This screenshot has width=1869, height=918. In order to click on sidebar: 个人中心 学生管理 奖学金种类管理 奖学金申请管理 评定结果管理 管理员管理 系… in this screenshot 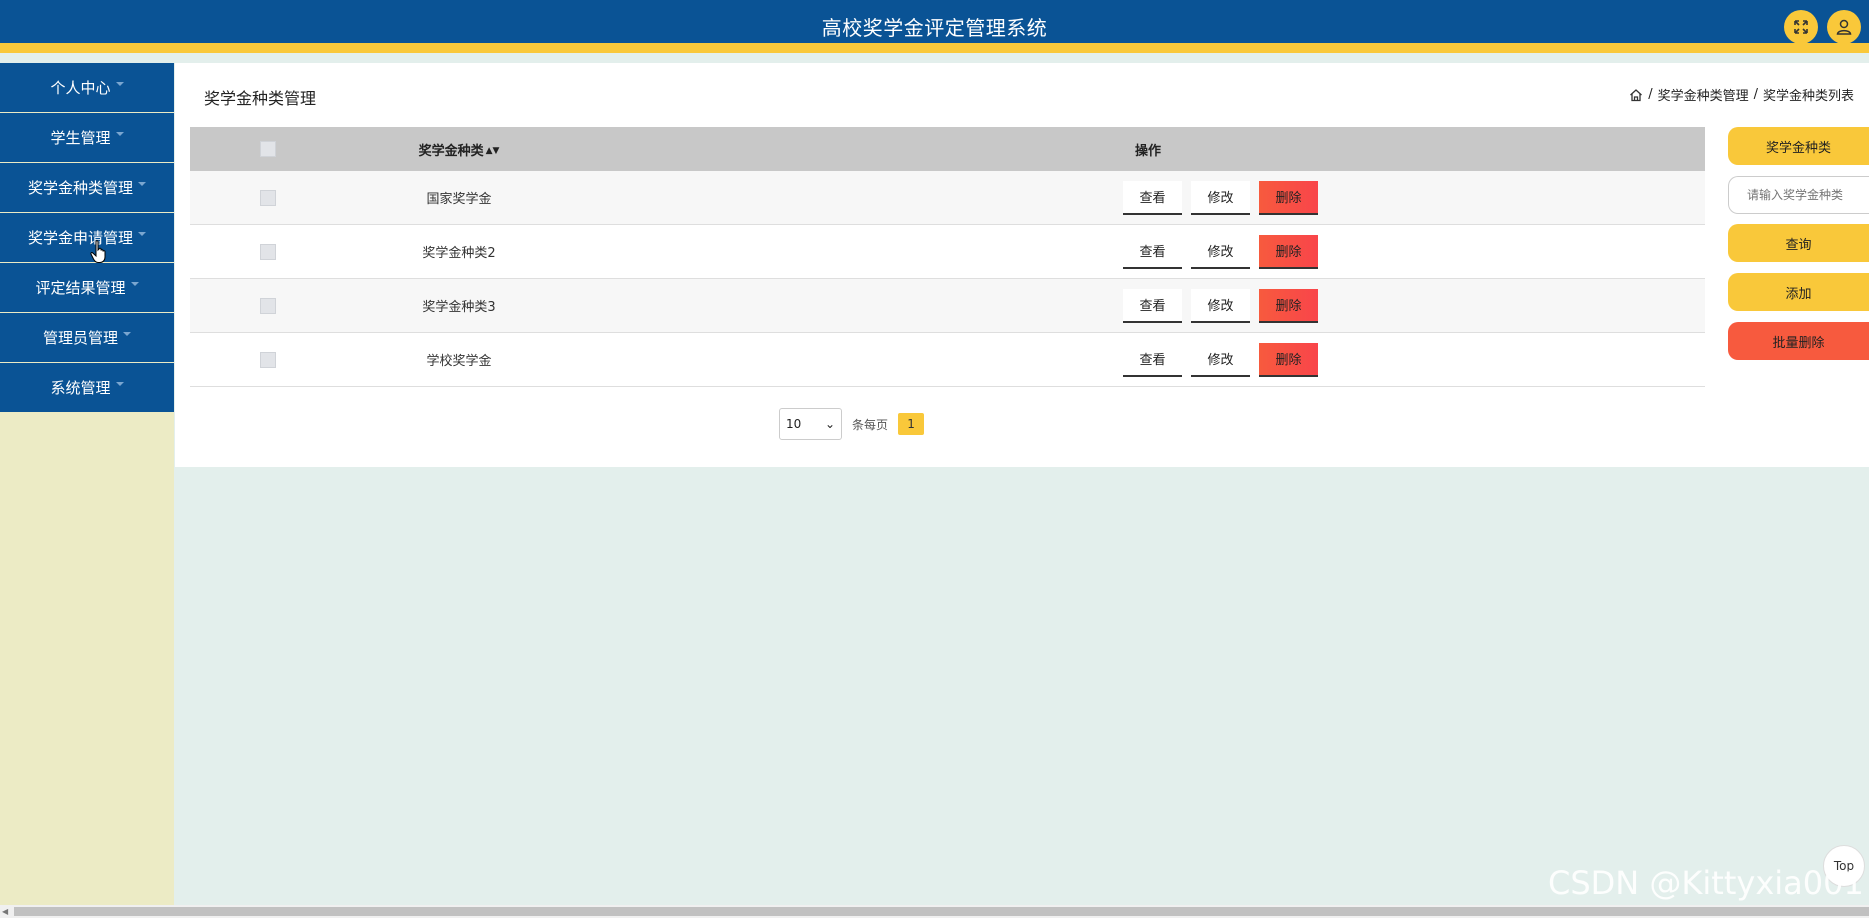, I will do `click(87, 490)`.